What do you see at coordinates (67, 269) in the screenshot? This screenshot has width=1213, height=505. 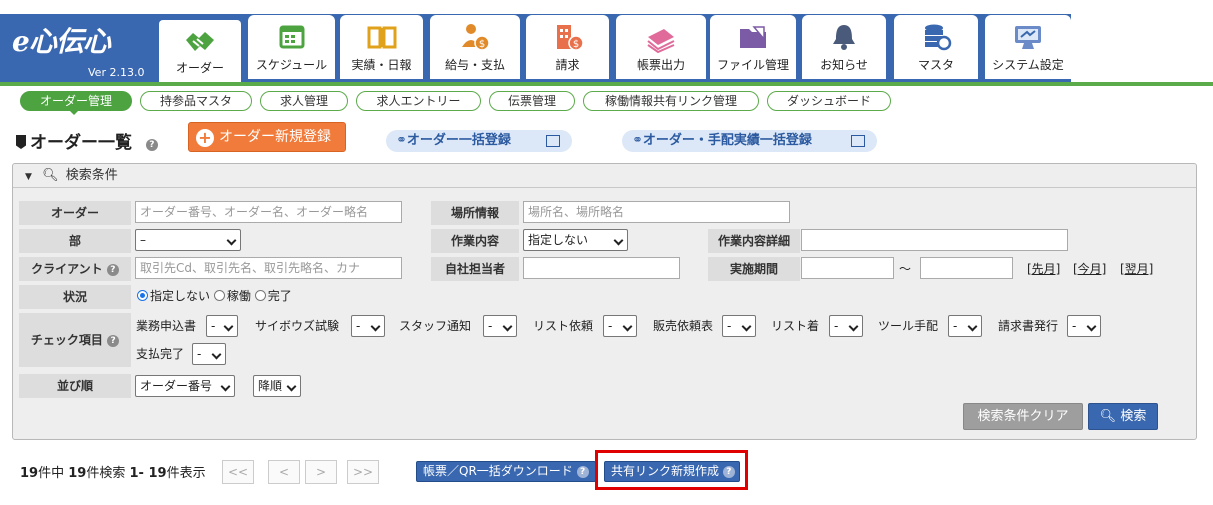 I see `label-client-text: クライアント` at bounding box center [67, 269].